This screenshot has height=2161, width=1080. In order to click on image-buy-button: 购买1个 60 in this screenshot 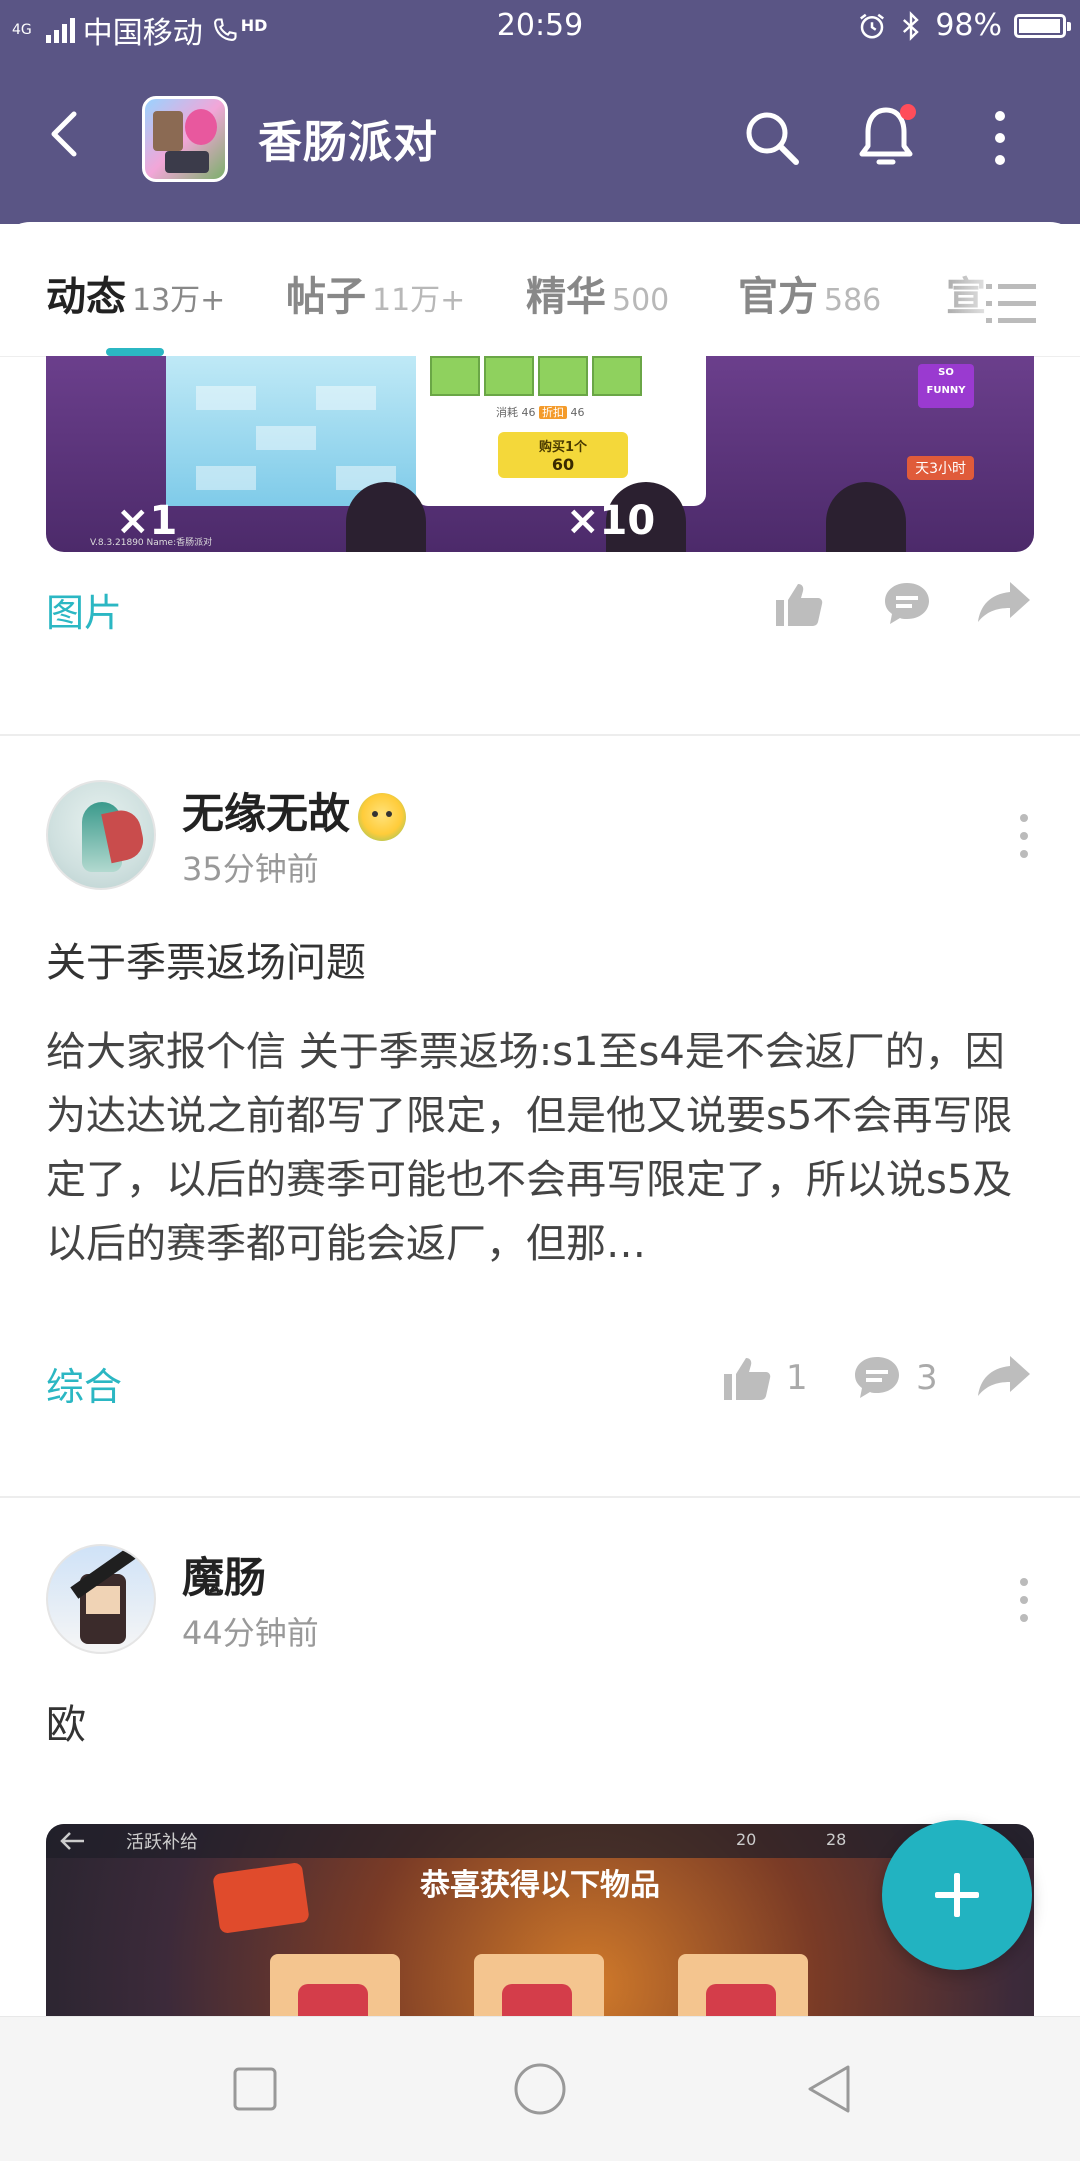, I will do `click(563, 455)`.